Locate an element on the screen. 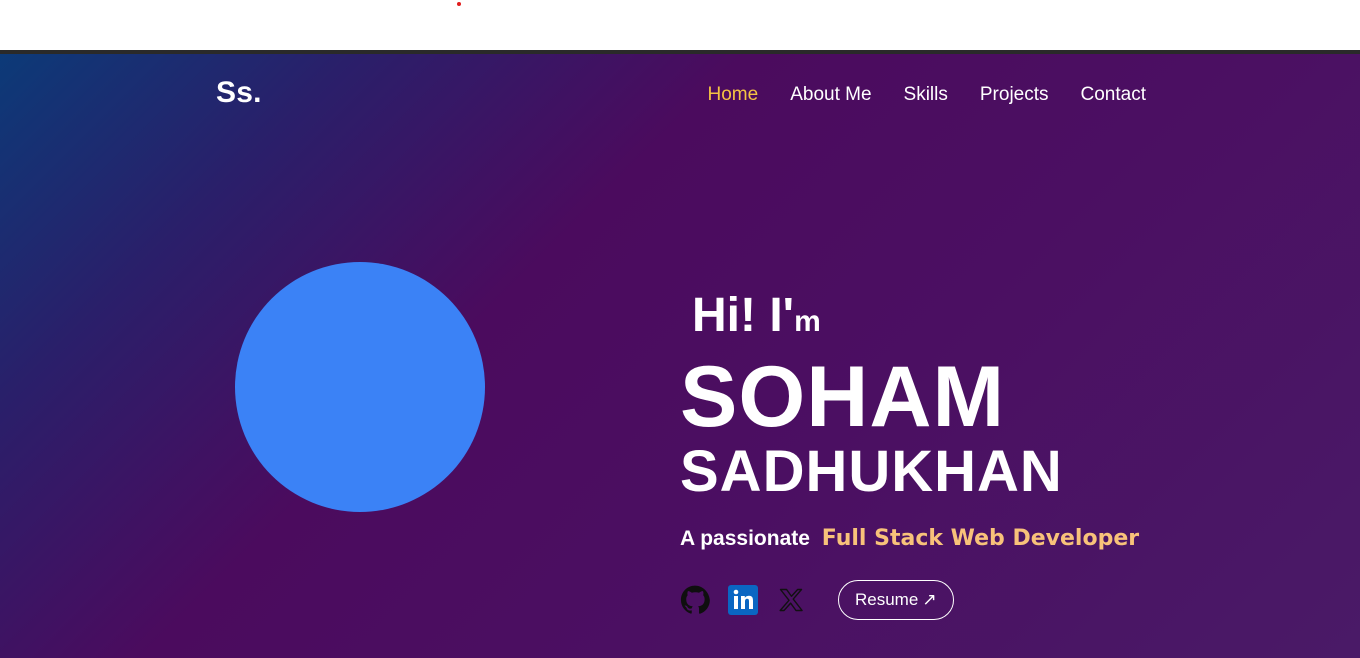  nav-item-about-me: About Me is located at coordinates (830, 95).